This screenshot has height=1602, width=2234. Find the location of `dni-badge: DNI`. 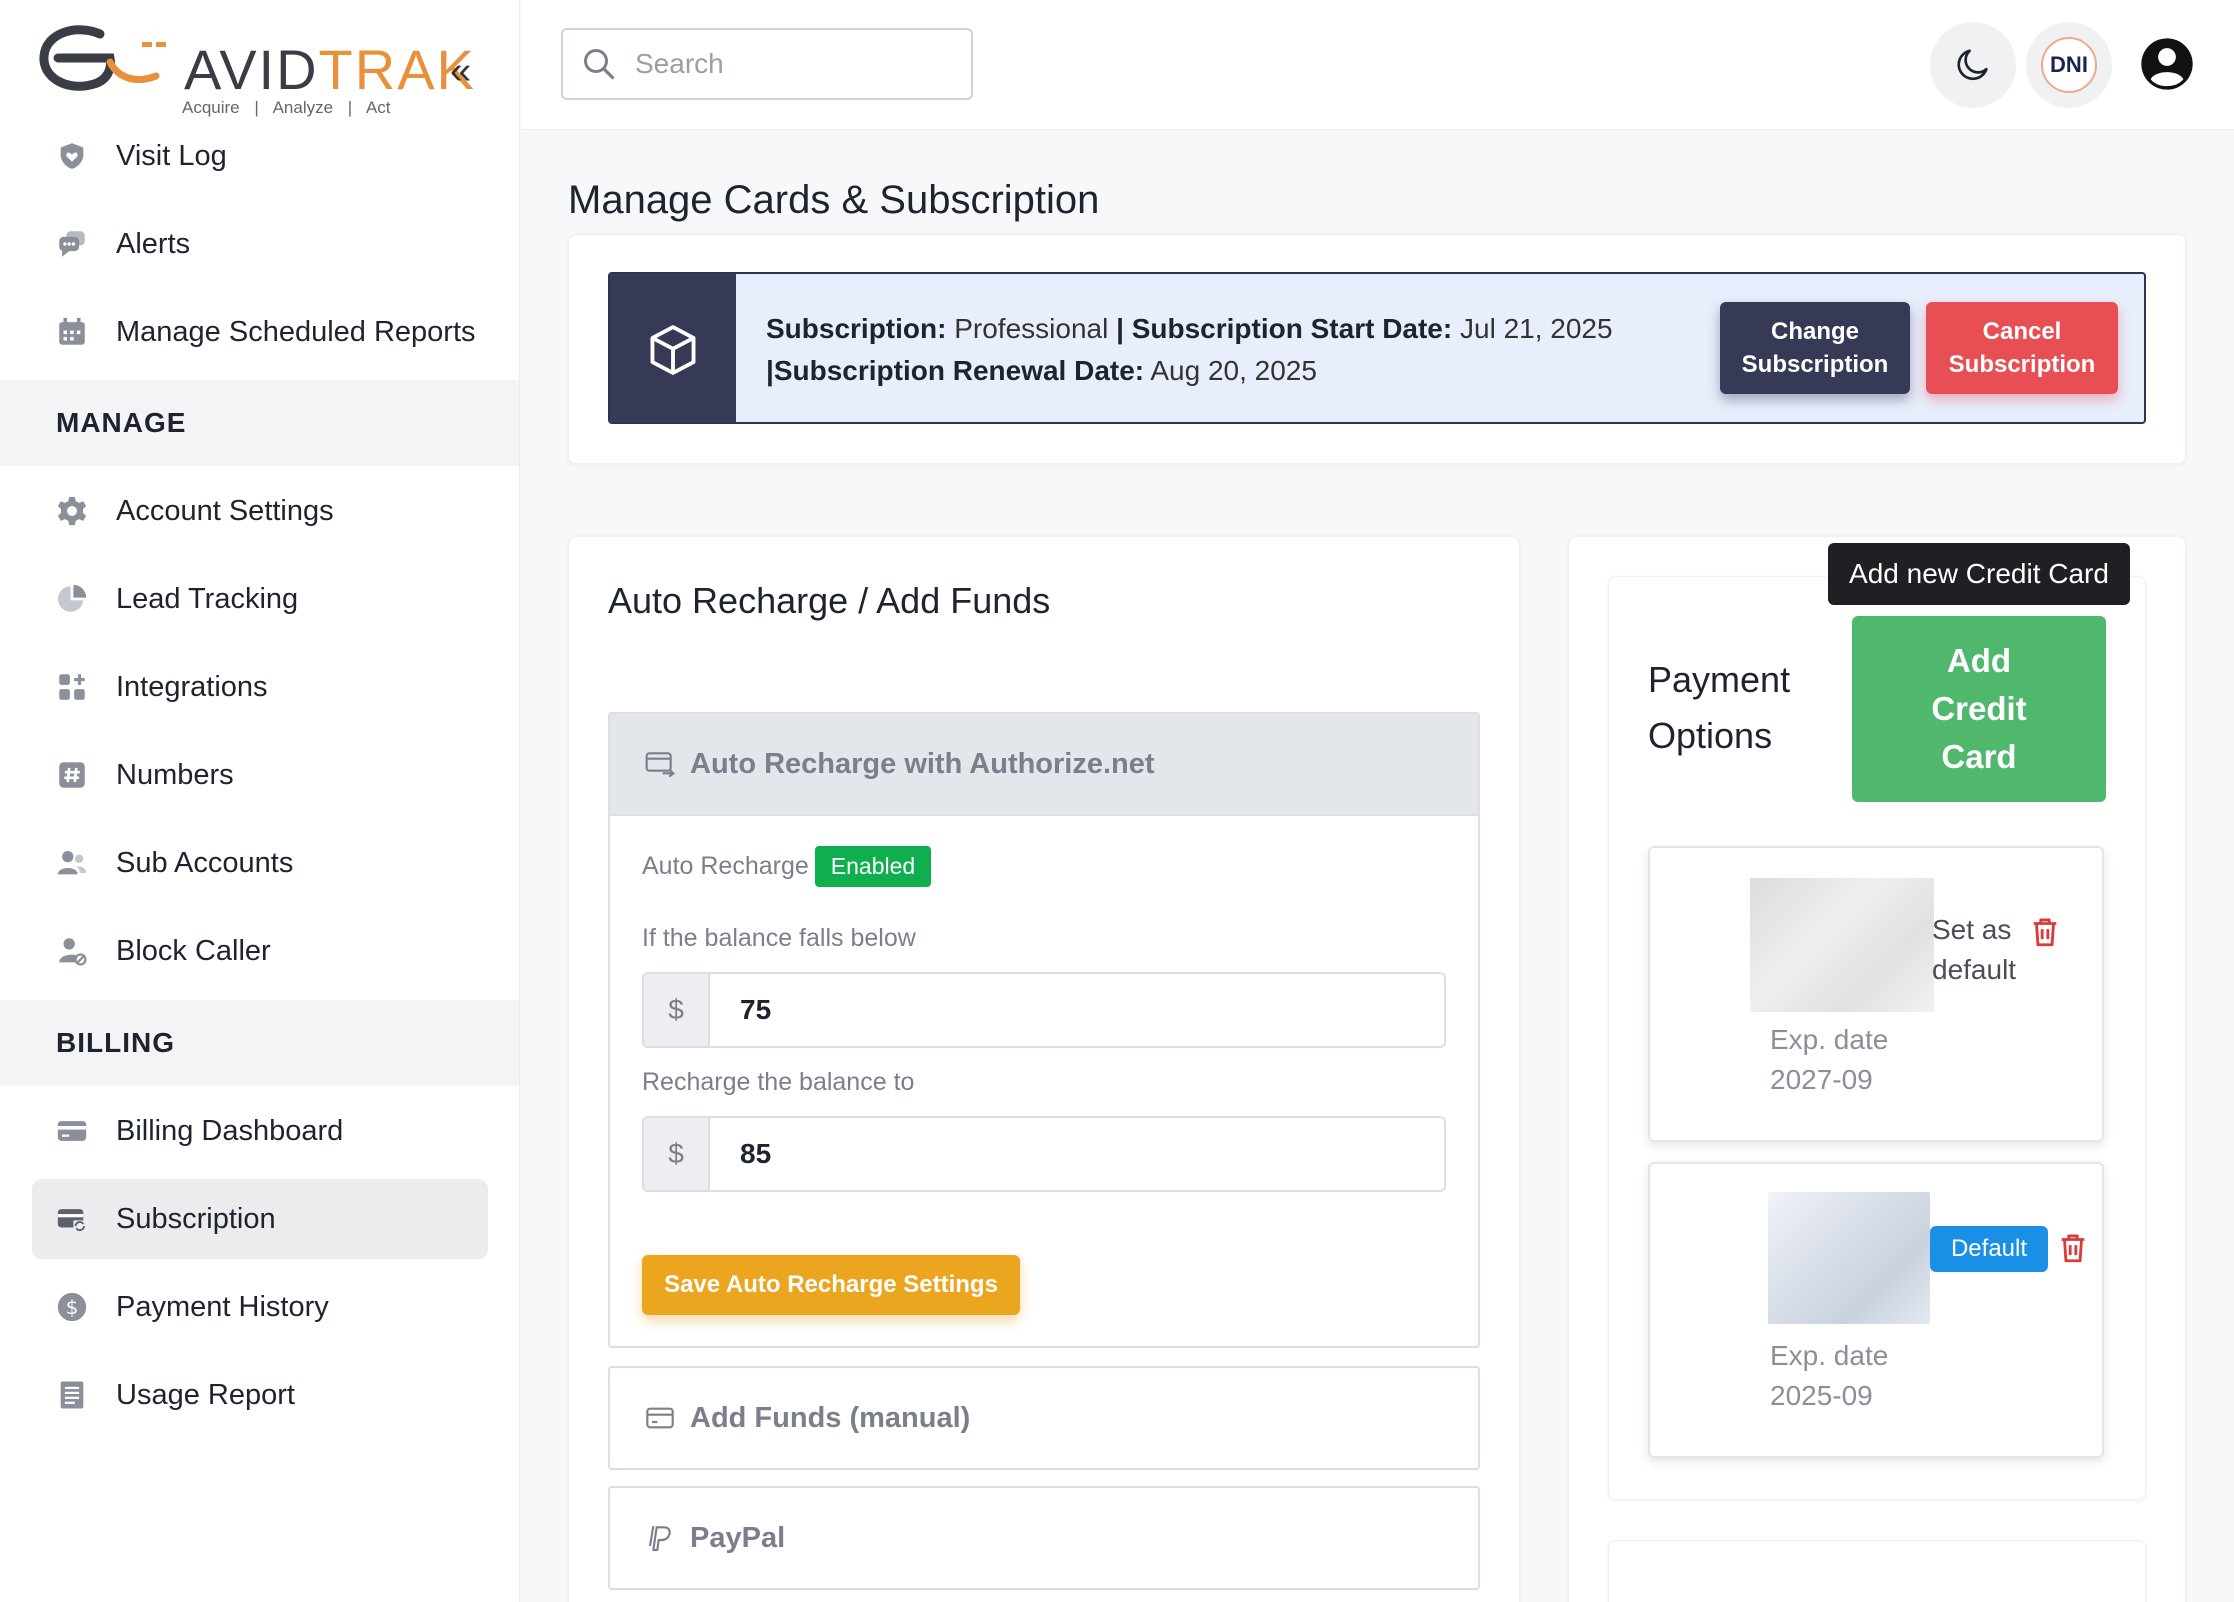

dni-badge: DNI is located at coordinates (2069, 65).